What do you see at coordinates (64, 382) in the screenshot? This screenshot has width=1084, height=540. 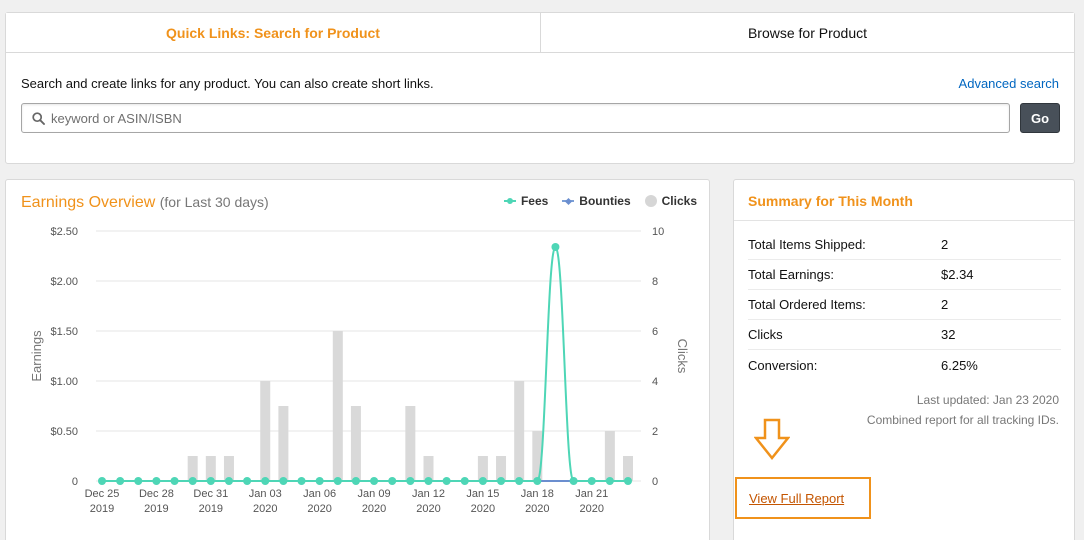 I see `y-tick-label: $1.00` at bounding box center [64, 382].